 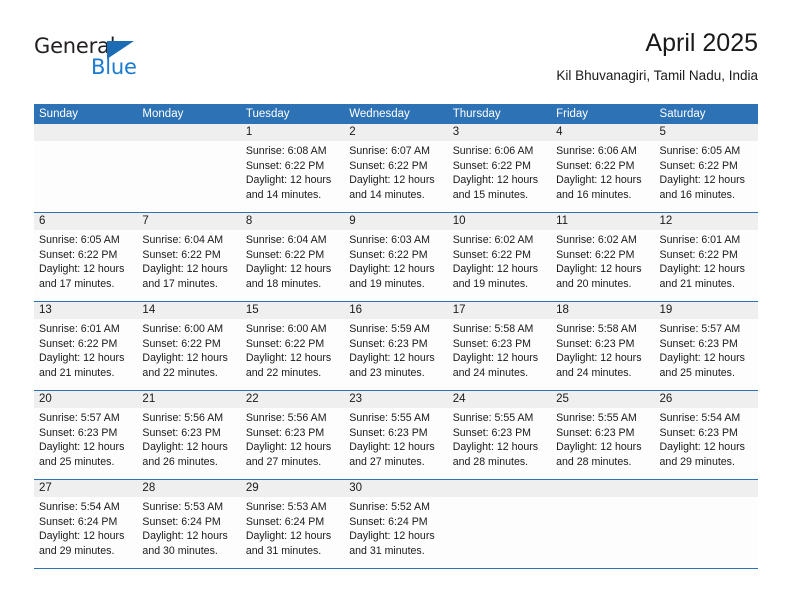 I want to click on day-detail-line: Sunrise: 6:01 AM, so click(x=79, y=329).